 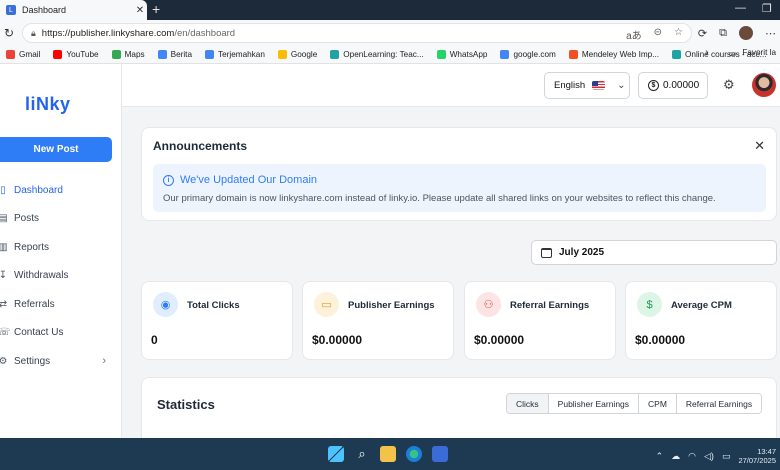 What do you see at coordinates (200, 146) in the screenshot?
I see `announcements-title: Announcements` at bounding box center [200, 146].